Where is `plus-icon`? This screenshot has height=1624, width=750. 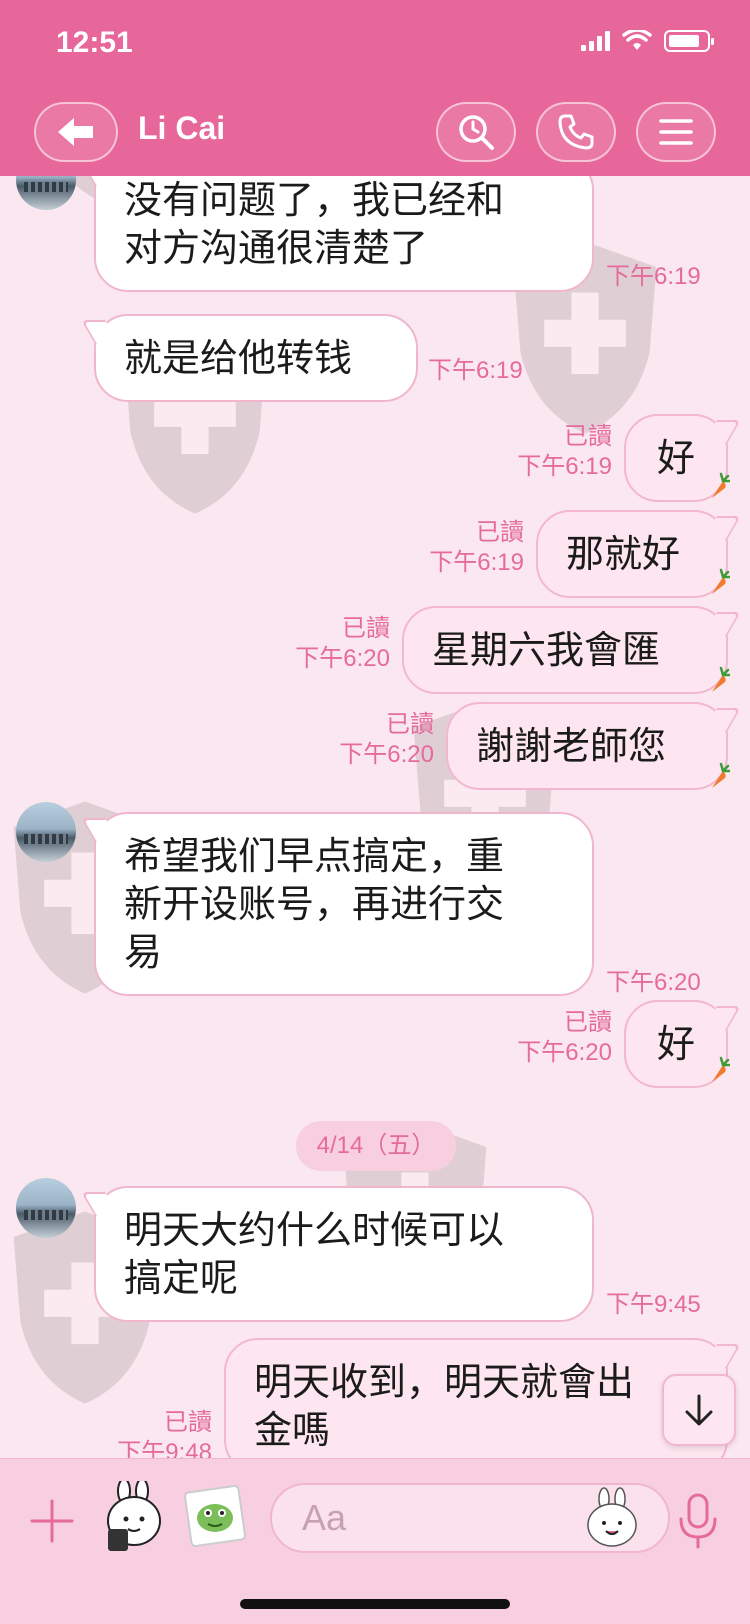 plus-icon is located at coordinates (52, 1521).